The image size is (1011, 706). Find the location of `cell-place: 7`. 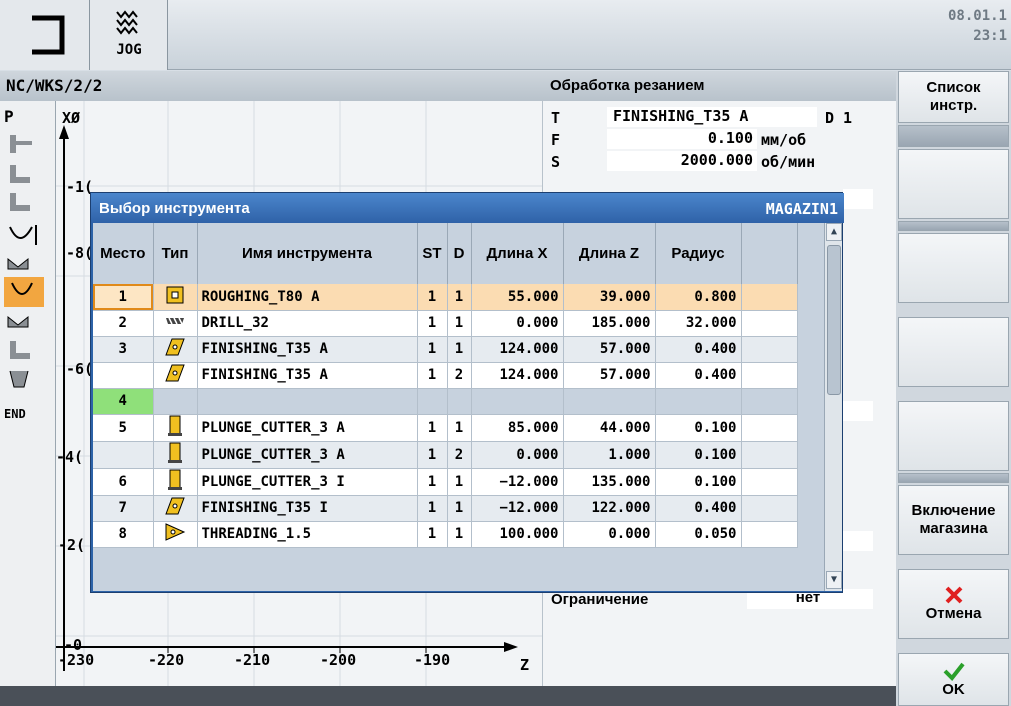

cell-place: 7 is located at coordinates (123, 508).